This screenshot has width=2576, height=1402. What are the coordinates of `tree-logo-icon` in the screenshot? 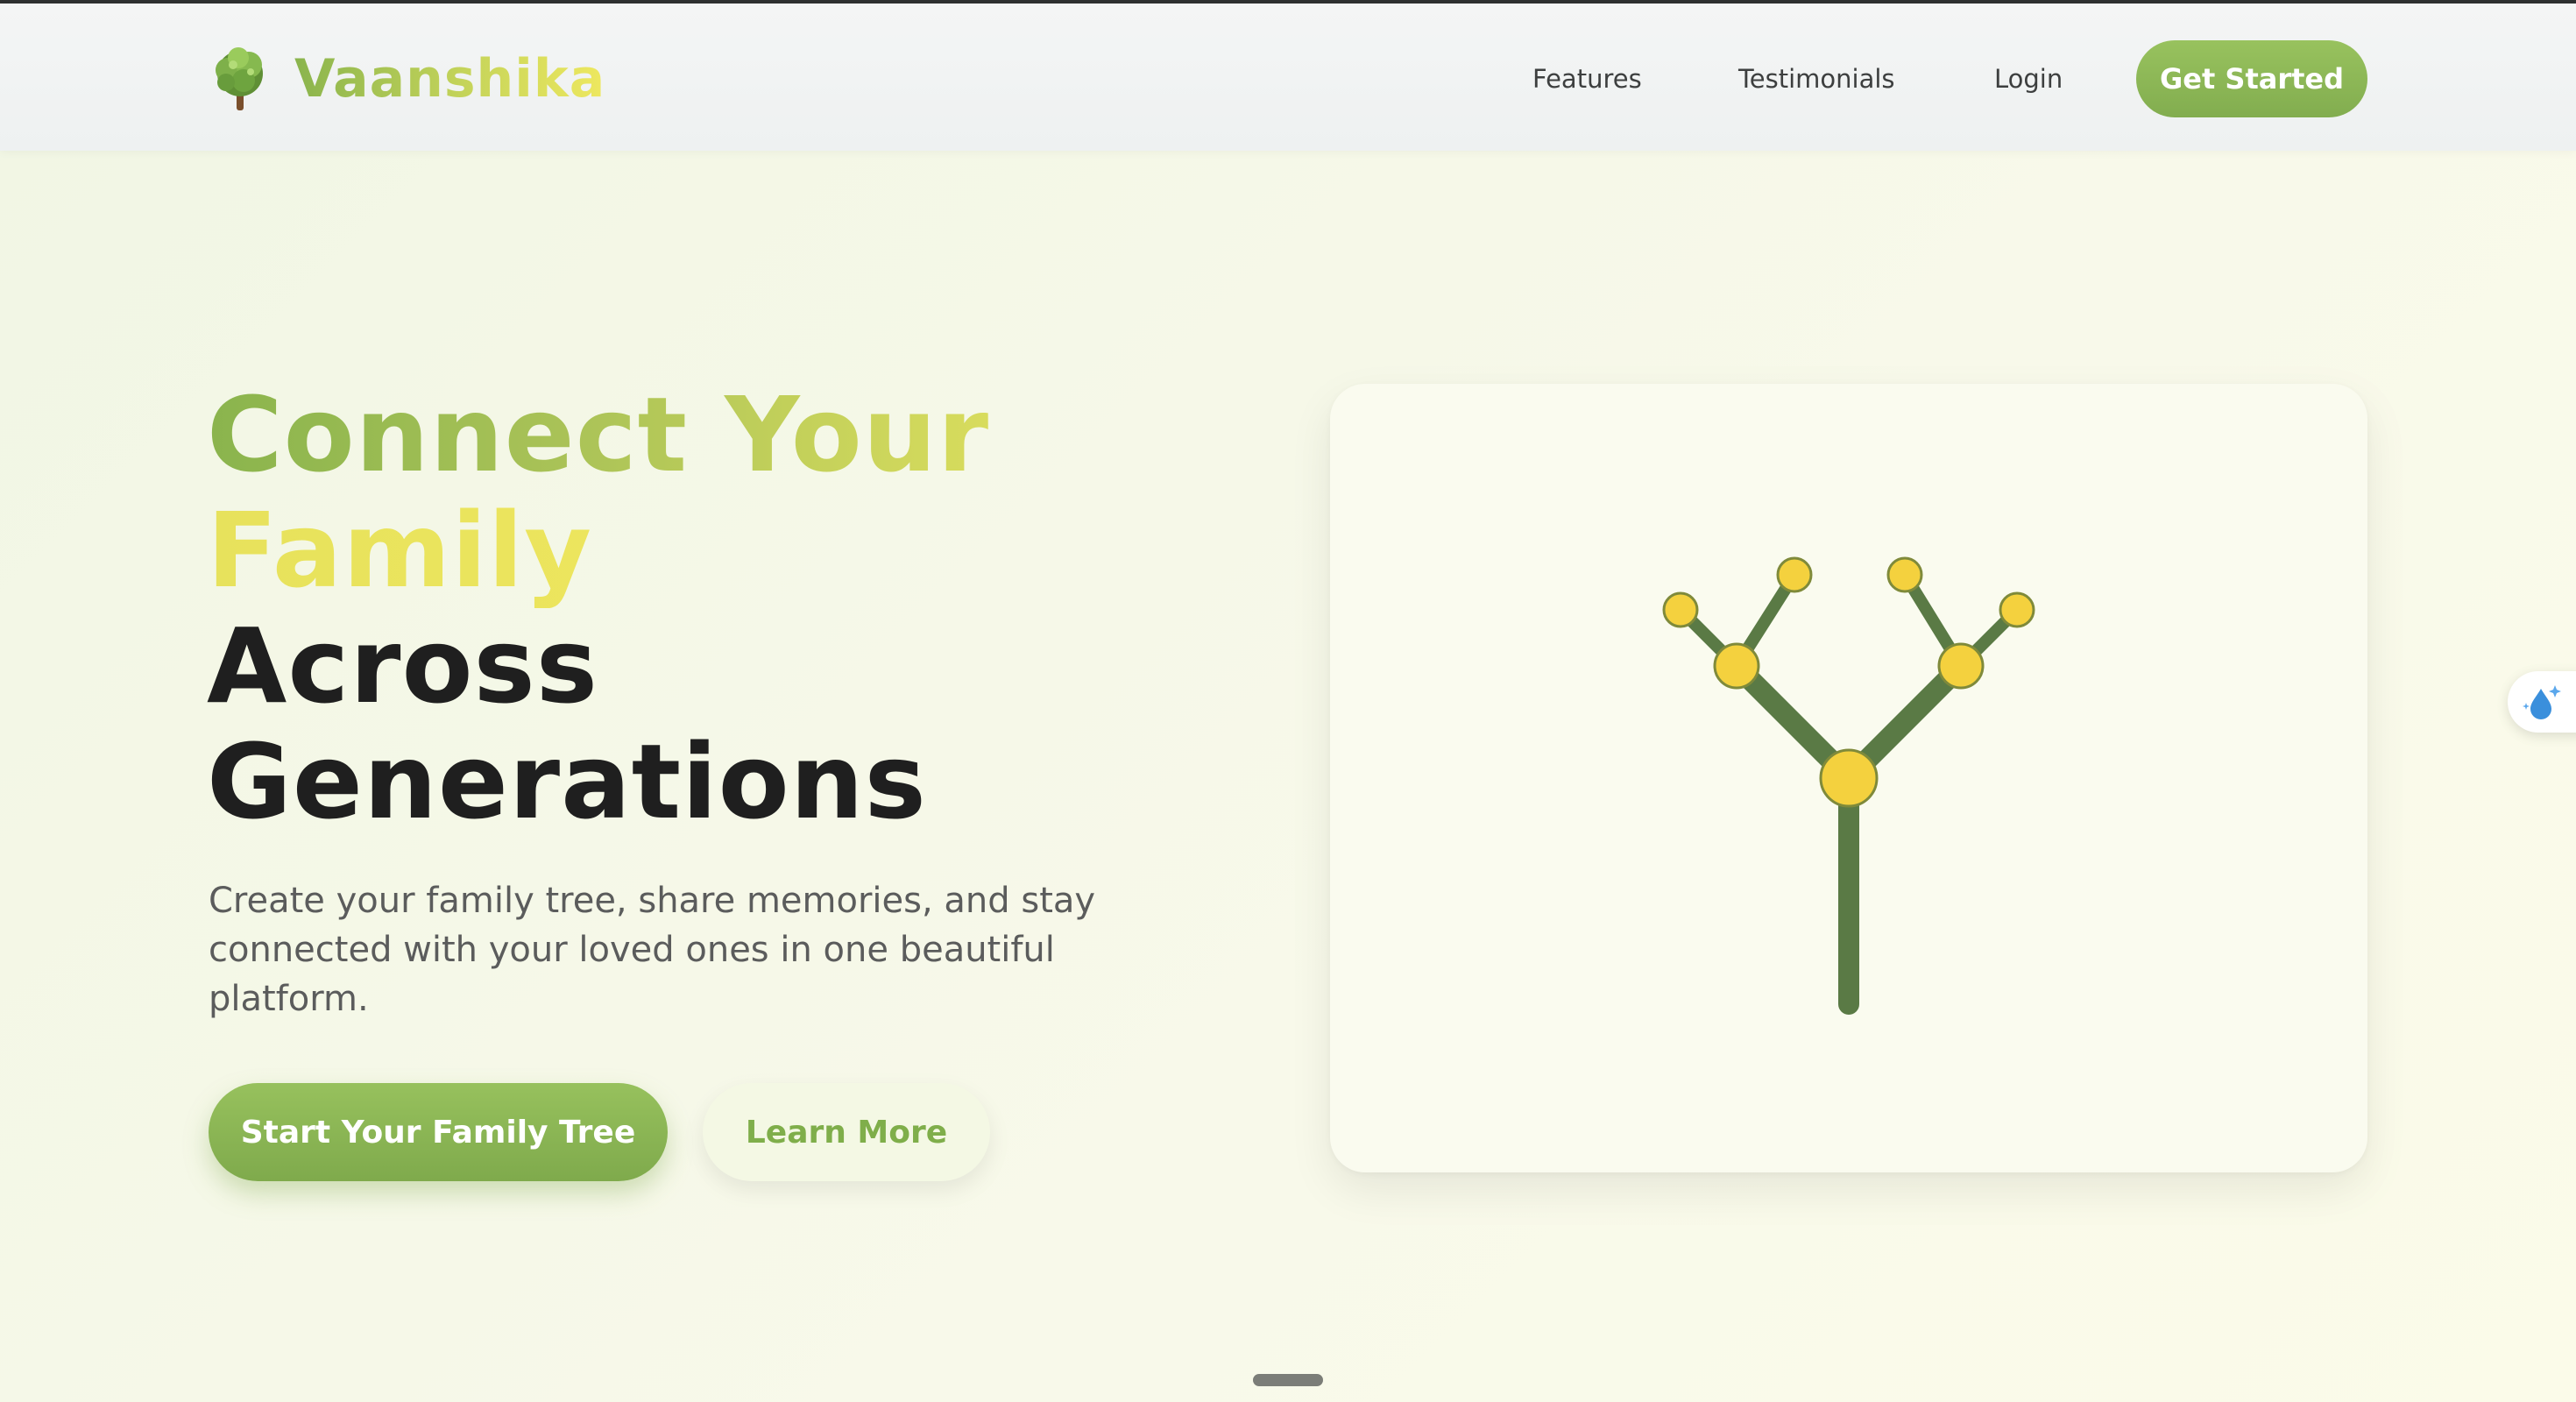 It's located at (239, 78).